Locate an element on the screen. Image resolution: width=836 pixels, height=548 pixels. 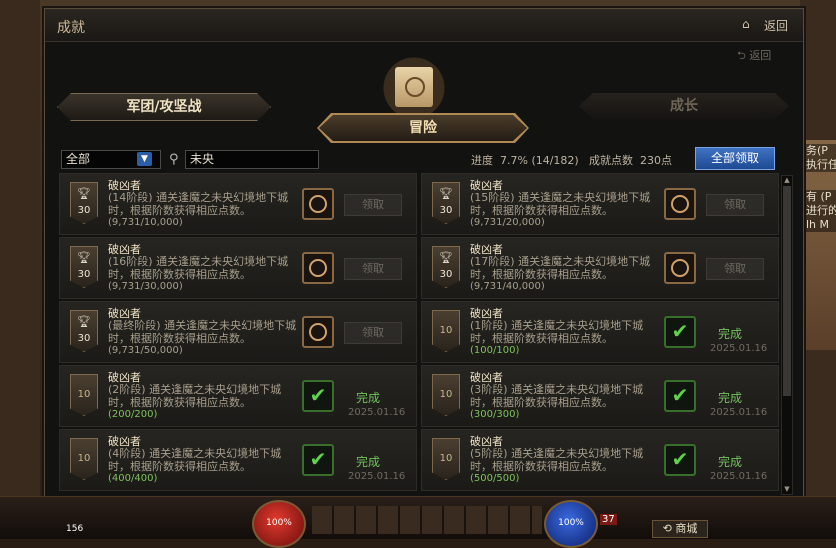
hp-value: 100% is located at coordinates (279, 523).